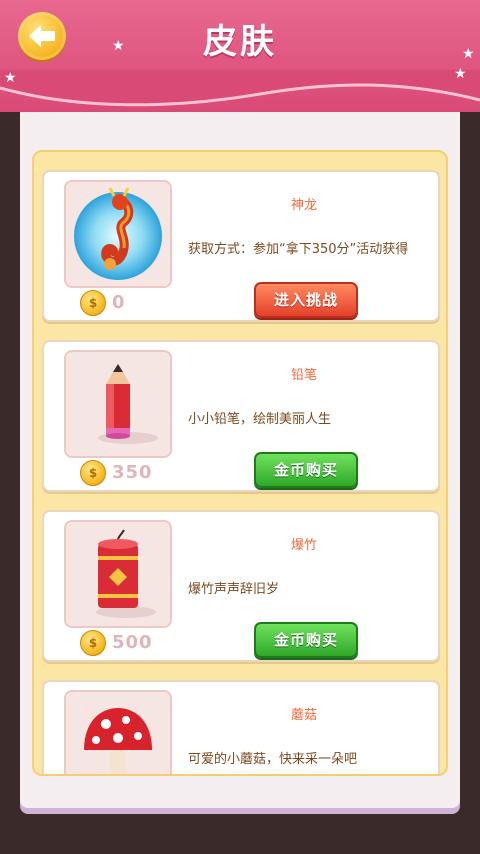  Describe the element at coordinates (128, 404) in the screenshot. I see `pencil-icon` at that location.